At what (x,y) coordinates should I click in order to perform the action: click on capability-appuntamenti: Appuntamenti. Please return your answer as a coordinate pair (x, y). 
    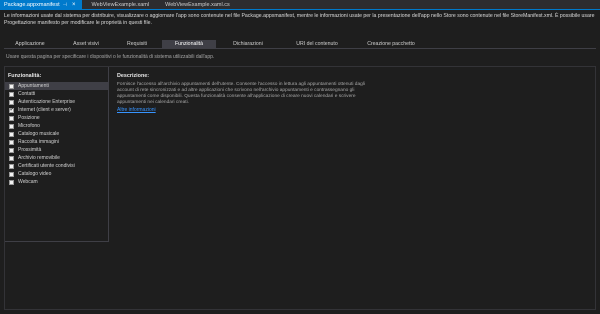
    Looking at the image, I should click on (56, 86).